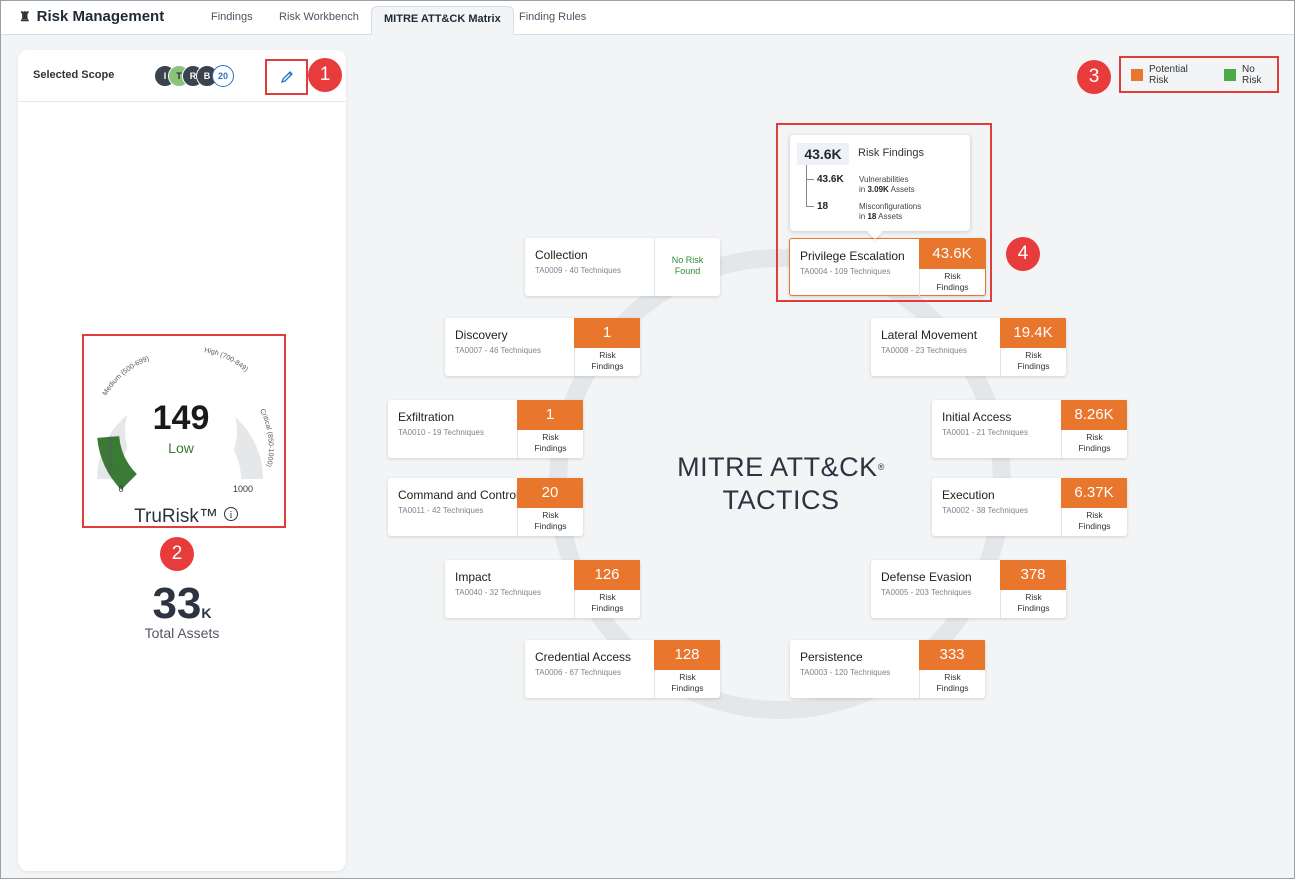 This screenshot has height=879, width=1295. I want to click on band-critical-label: Critical (850-1000), so click(266, 438).